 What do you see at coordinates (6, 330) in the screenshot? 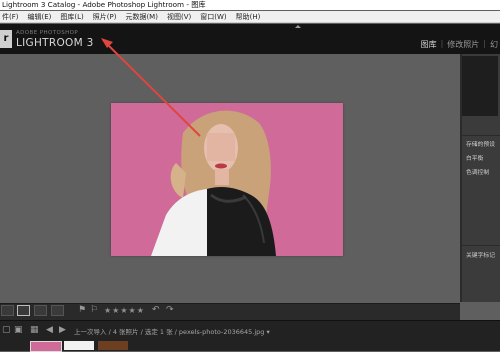
I see `filmstrip-view-icon: ▢` at bounding box center [6, 330].